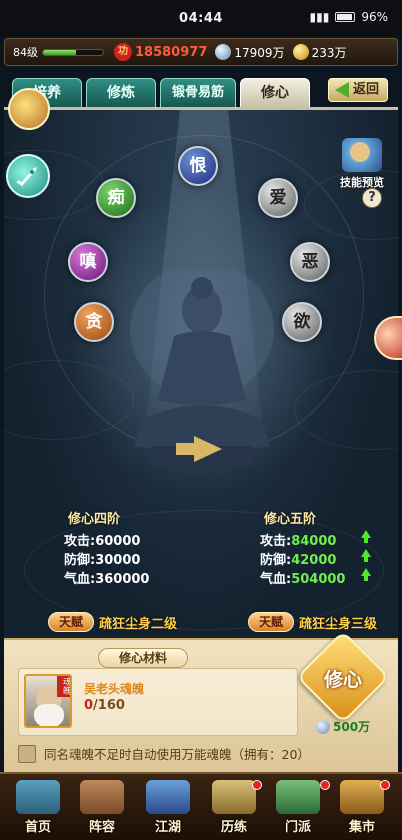 This screenshot has height=840, width=402. I want to click on auto-use-option: 同名魂魄不足时自动使用万能魂魄（拥有：20）, so click(164, 753).